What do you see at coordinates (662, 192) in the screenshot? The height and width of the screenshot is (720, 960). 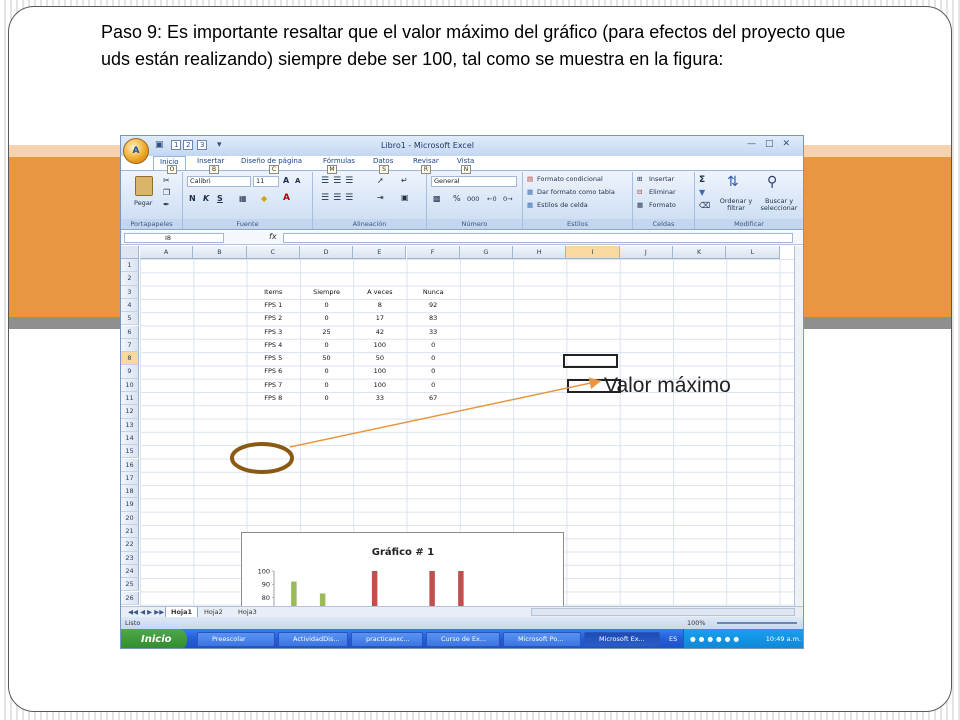 I see `delete-cells-button: Eliminar` at bounding box center [662, 192].